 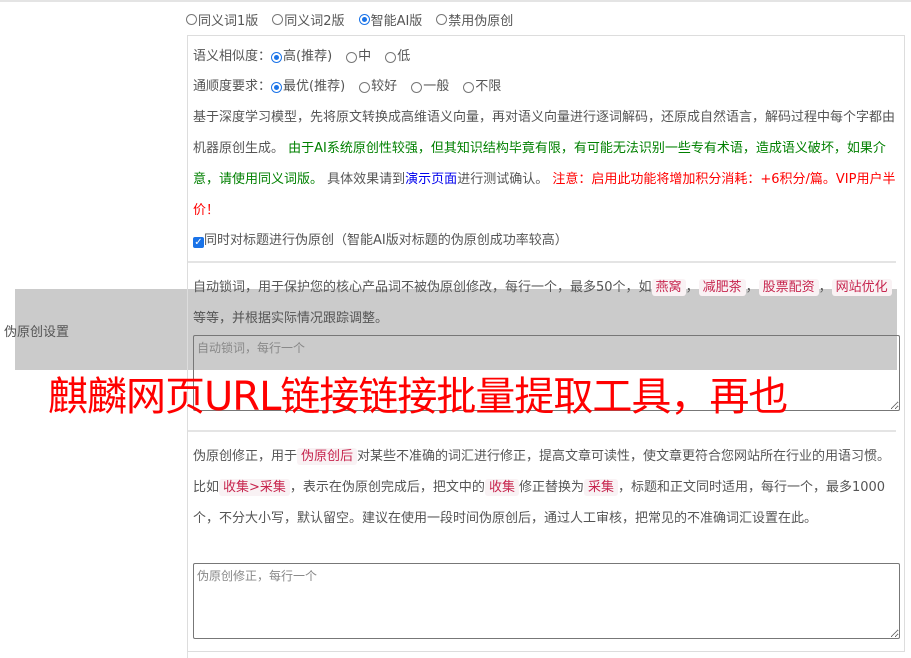 I want to click on inline-code: 采集, so click(x=600, y=487).